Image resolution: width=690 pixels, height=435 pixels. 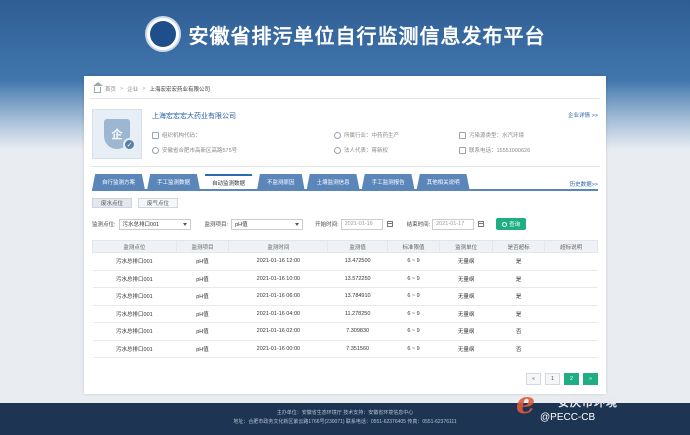 I want to click on column-header: 监测时间, so click(x=278, y=246).